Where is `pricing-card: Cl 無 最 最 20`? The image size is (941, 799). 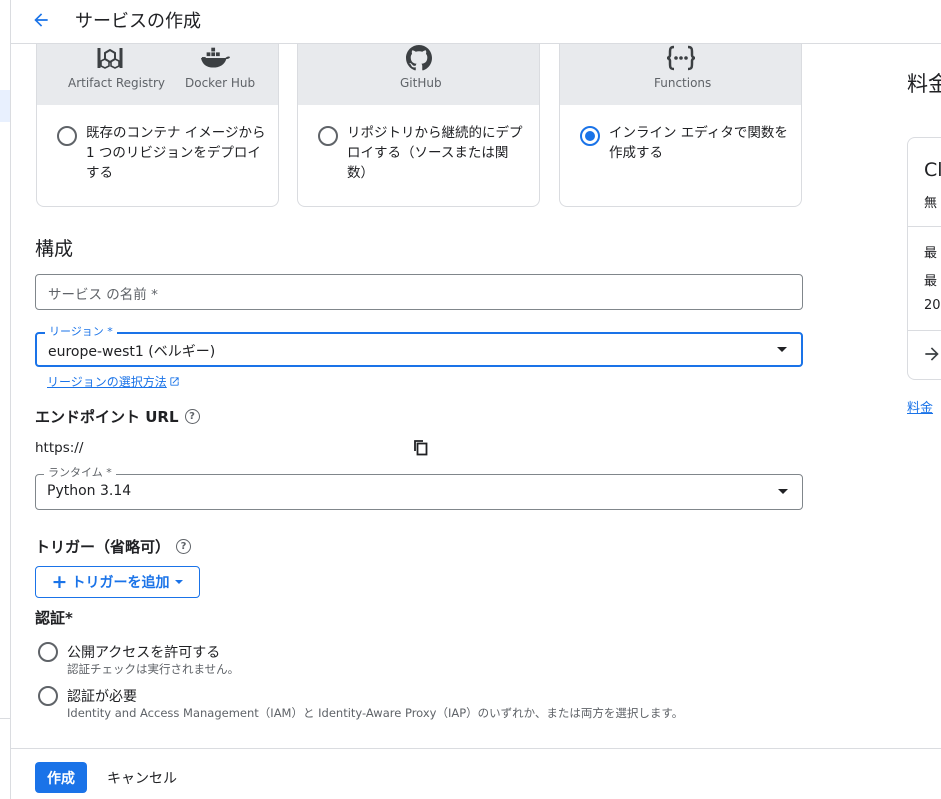 pricing-card: Cl 無 最 最 20 is located at coordinates (924, 258).